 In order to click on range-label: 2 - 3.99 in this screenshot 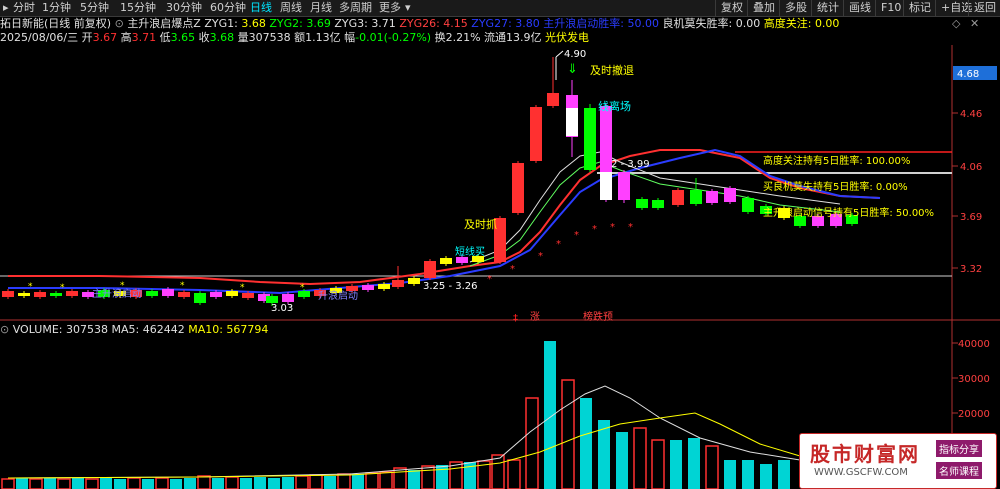, I will do `click(630, 164)`.